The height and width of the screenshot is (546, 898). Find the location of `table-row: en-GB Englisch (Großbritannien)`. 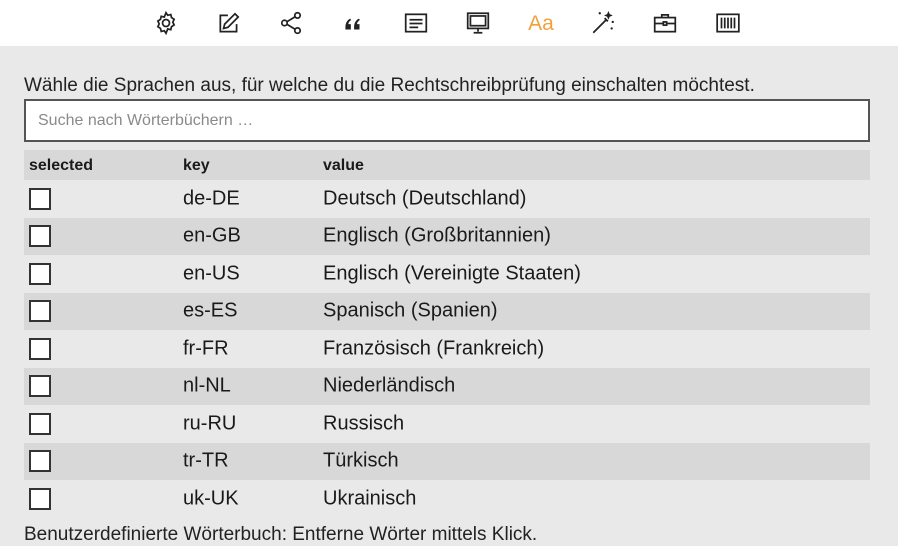

table-row: en-GB Englisch (Großbritannien) is located at coordinates (447, 236).